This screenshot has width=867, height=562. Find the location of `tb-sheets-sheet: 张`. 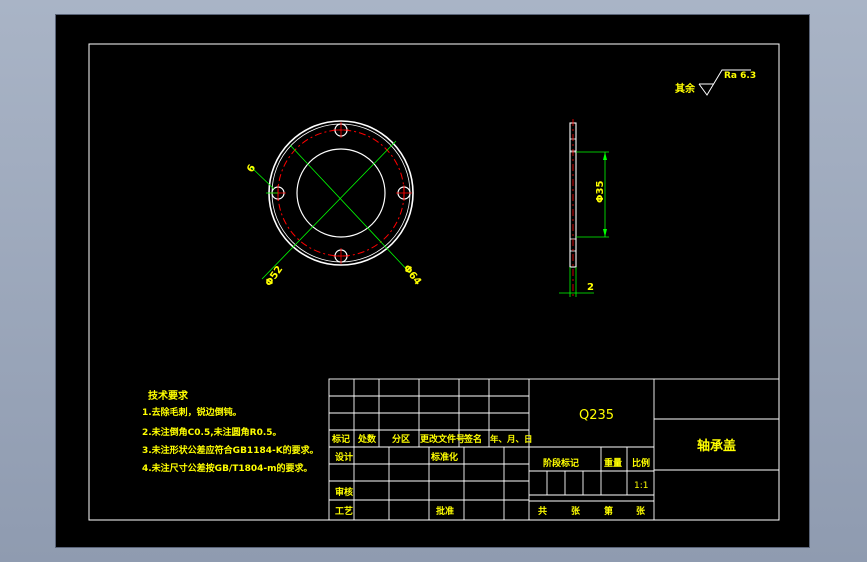

tb-sheets-sheet: 张 is located at coordinates (576, 511).